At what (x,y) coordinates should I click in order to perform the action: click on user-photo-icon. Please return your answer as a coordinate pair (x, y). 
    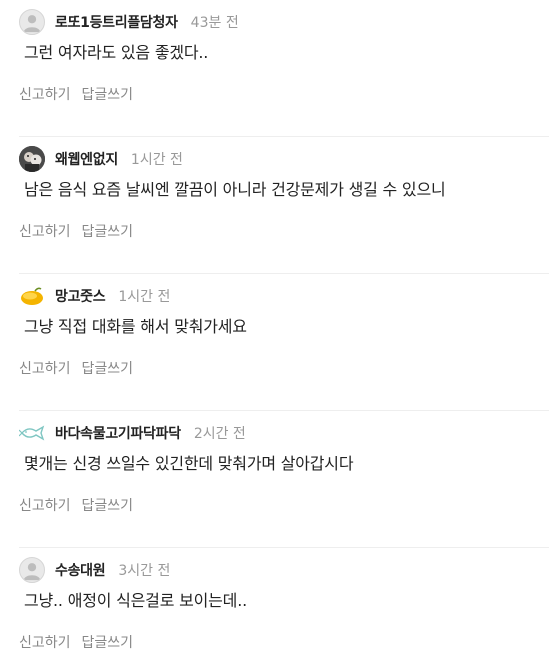
    Looking at the image, I should click on (32, 159).